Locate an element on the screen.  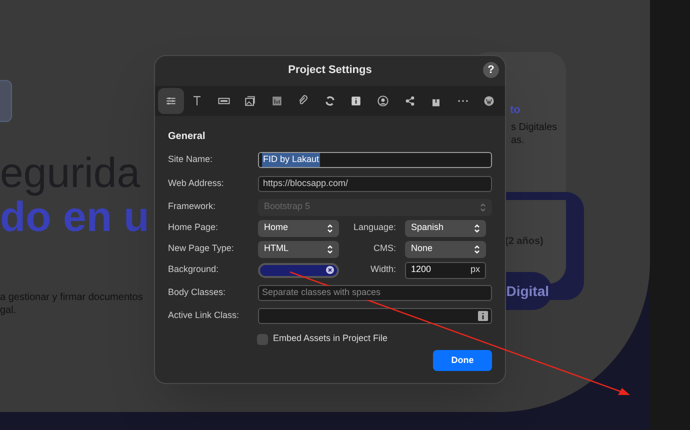
checkbox-option: Embed Assets in Project File is located at coordinates (374, 339).